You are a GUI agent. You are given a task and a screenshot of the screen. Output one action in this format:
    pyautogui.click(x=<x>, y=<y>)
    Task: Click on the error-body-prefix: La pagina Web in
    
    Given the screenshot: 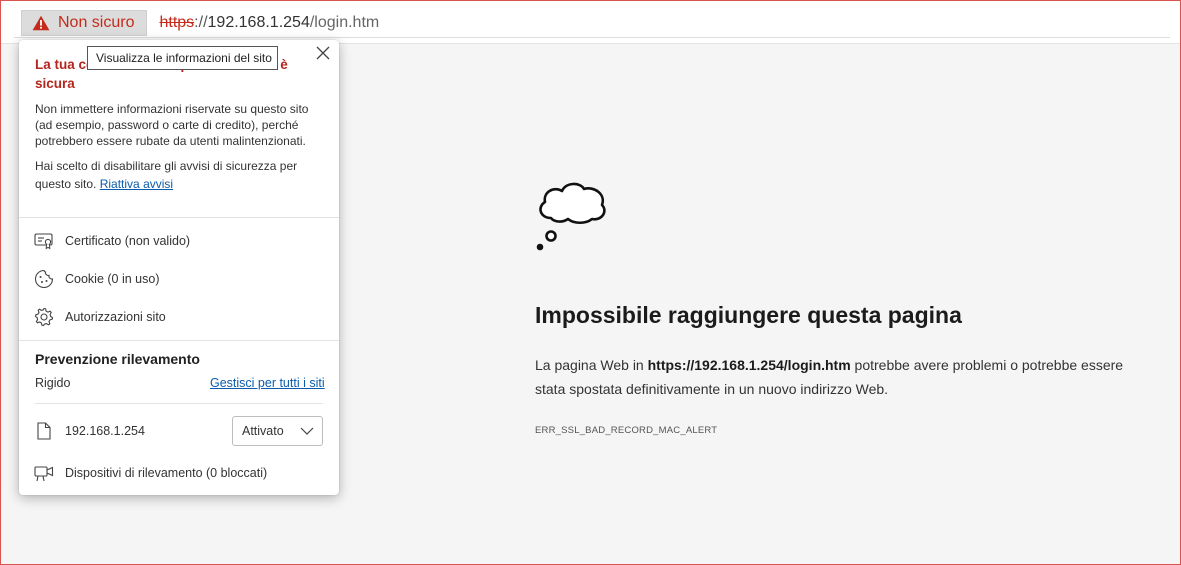 What is the action you would take?
    pyautogui.click(x=591, y=365)
    